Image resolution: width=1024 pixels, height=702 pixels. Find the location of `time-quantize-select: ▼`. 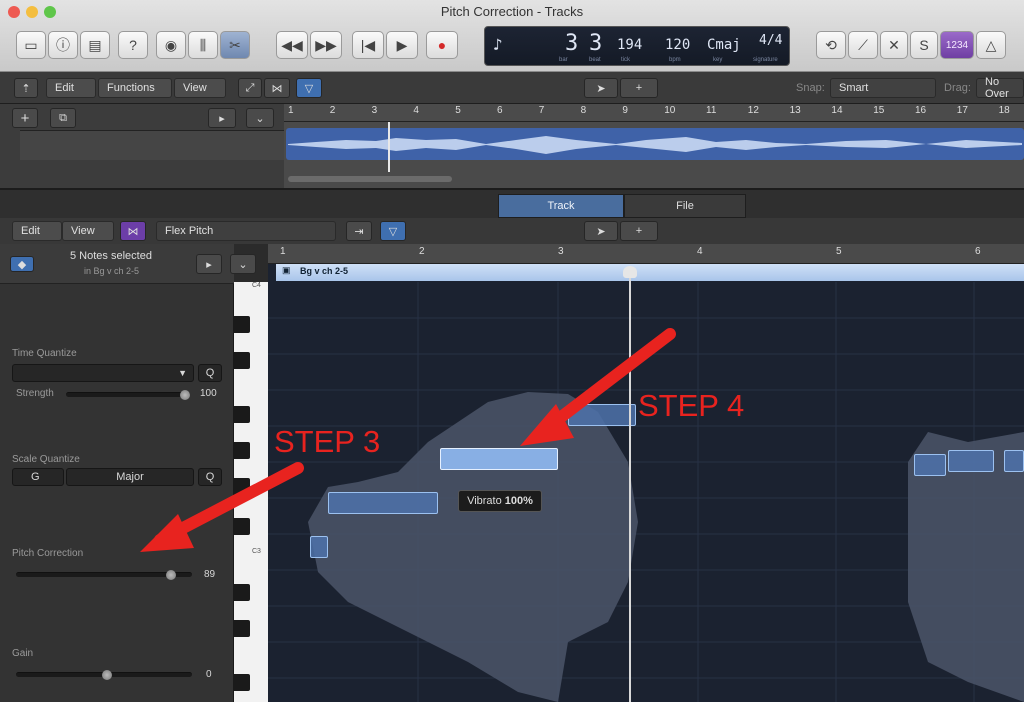

time-quantize-select: ▼ is located at coordinates (103, 373).